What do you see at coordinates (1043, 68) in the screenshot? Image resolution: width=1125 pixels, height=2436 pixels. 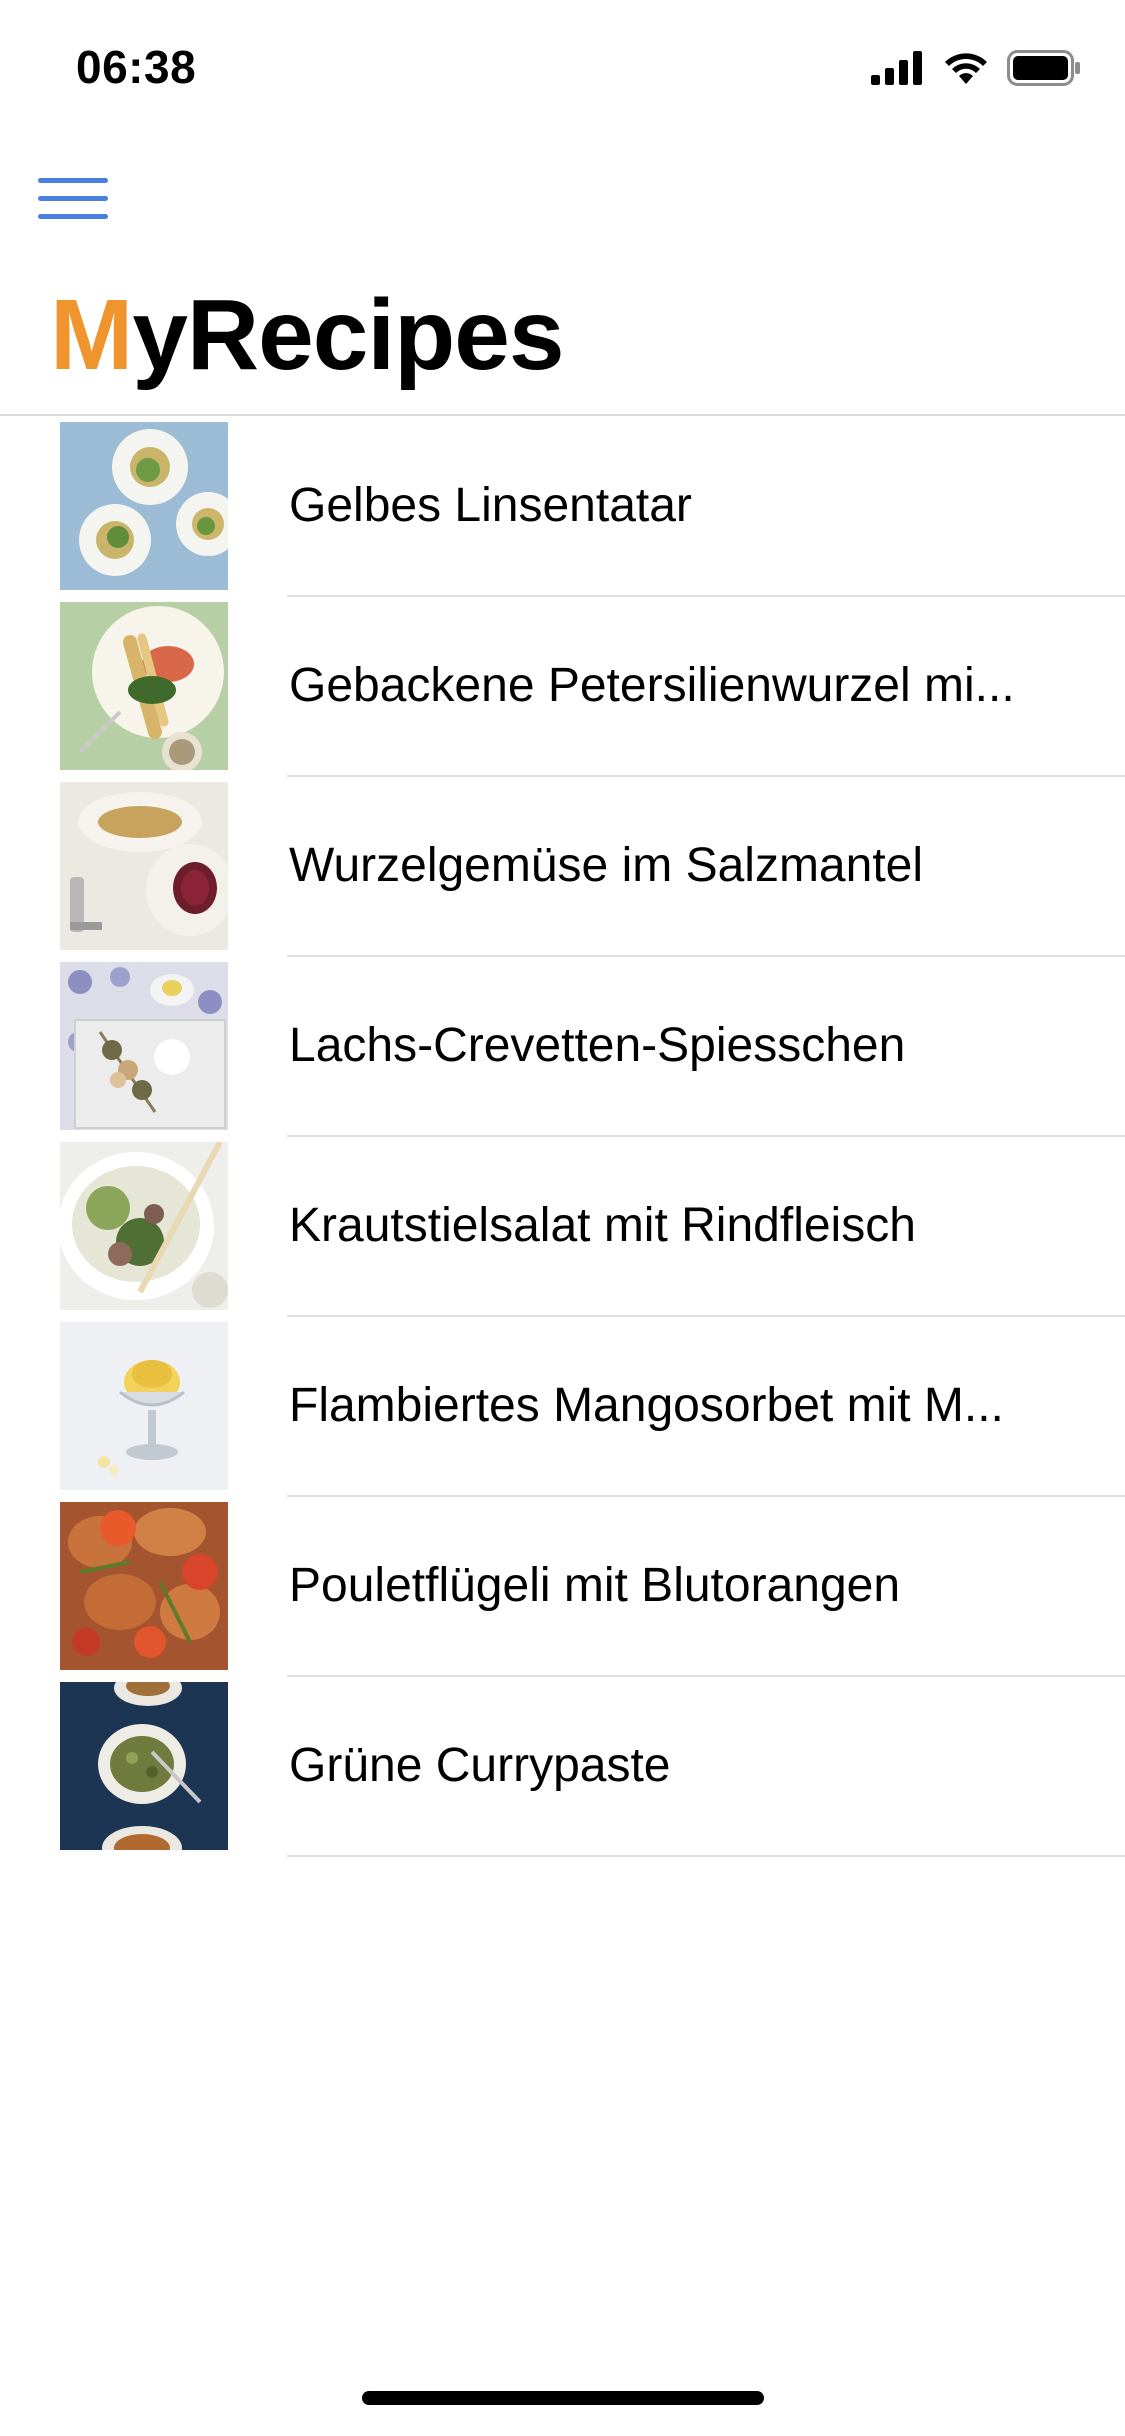 I see `battery-icon` at bounding box center [1043, 68].